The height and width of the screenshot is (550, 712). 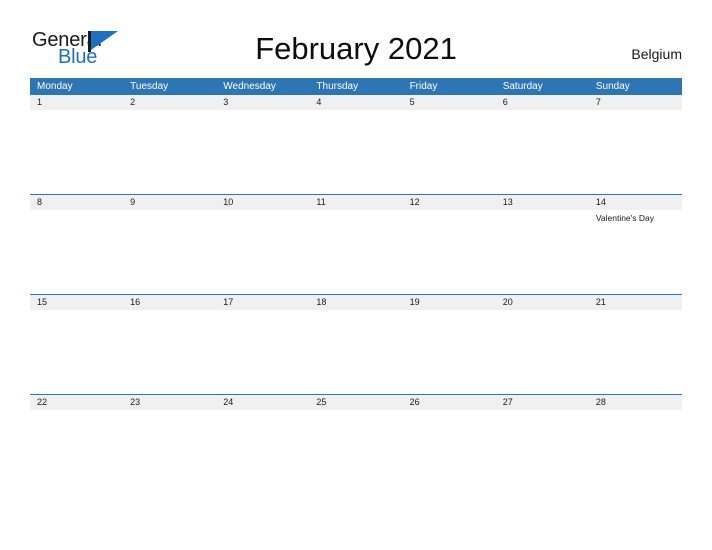 What do you see at coordinates (149, 86) in the screenshot?
I see `weekday-header-tuesday: Tuesday` at bounding box center [149, 86].